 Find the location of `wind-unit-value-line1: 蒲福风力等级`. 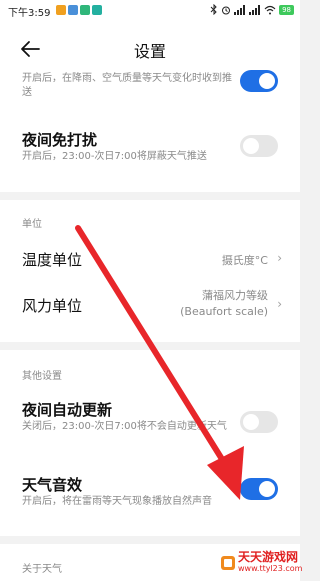

wind-unit-value-line1: 蒲福风力等级 is located at coordinates (235, 295).